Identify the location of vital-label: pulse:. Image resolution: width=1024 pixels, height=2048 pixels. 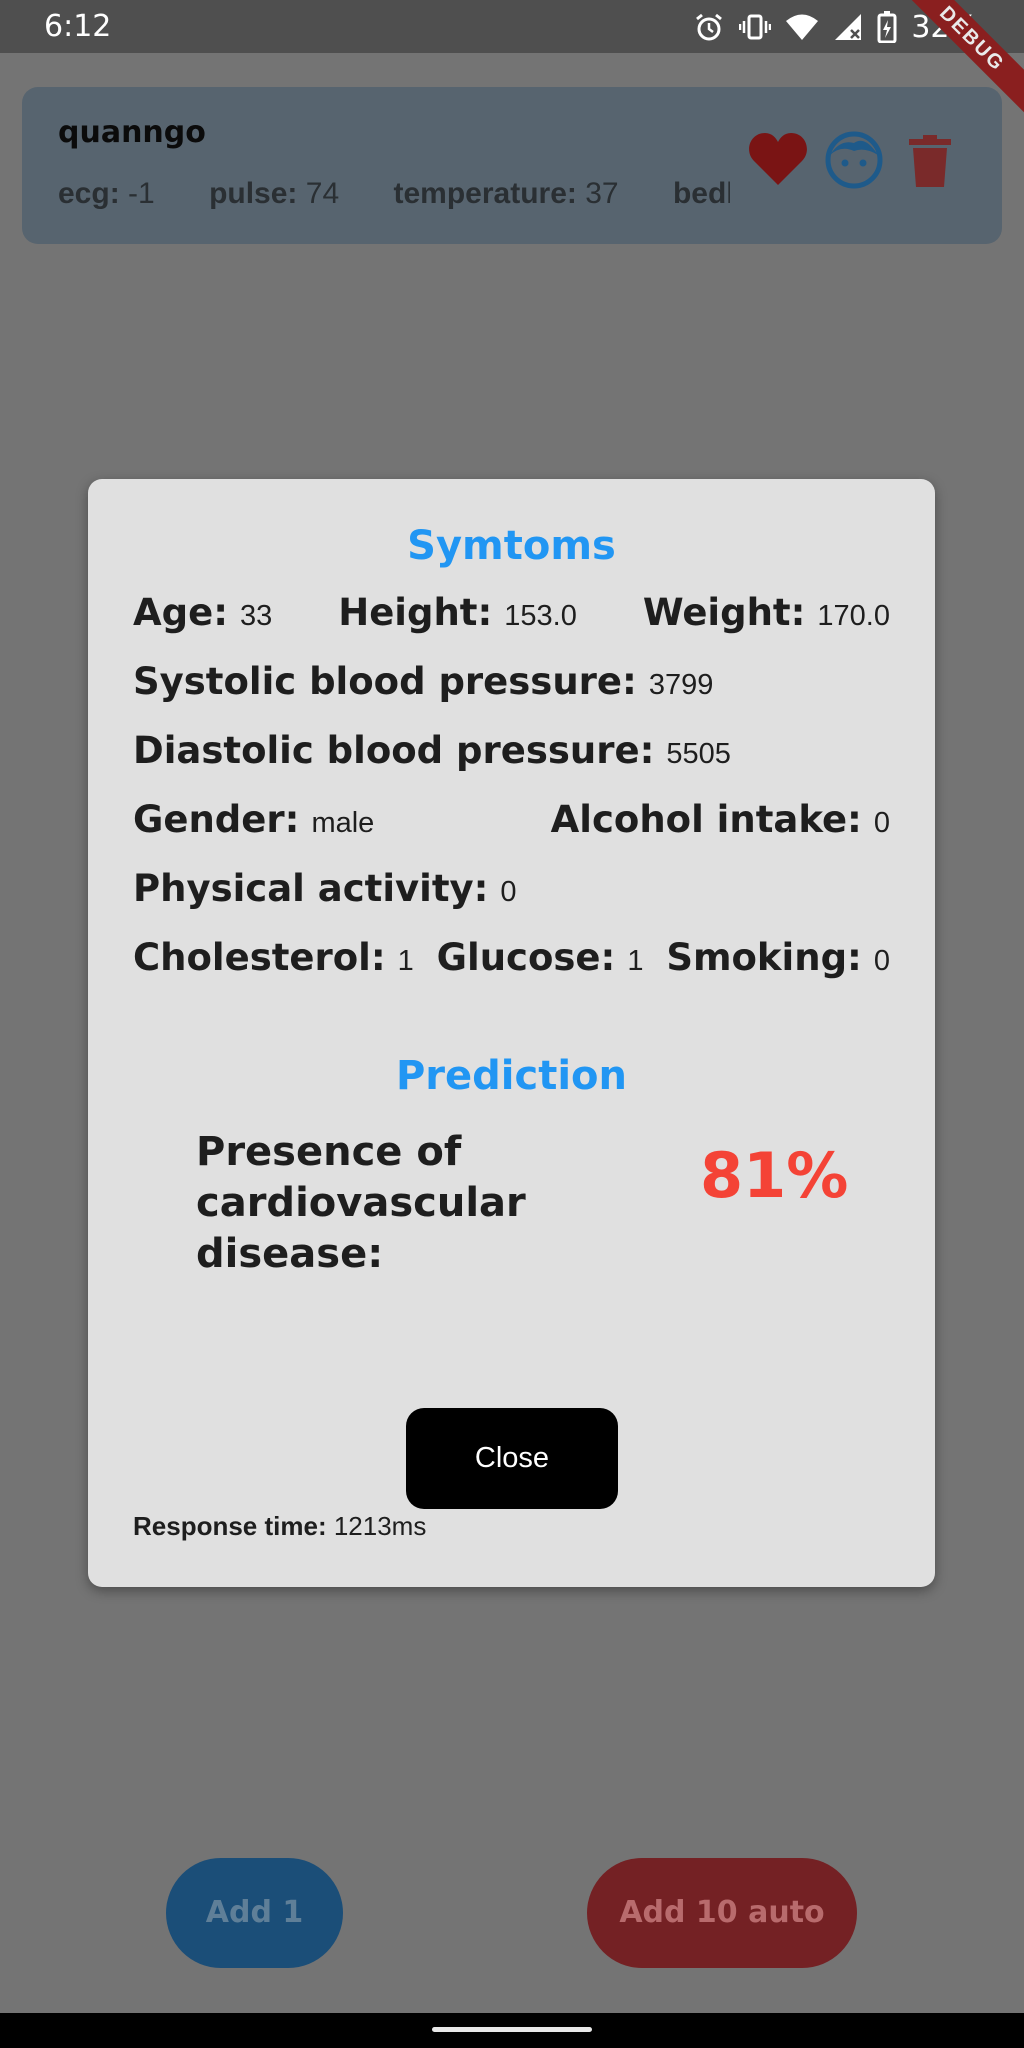
(253, 193).